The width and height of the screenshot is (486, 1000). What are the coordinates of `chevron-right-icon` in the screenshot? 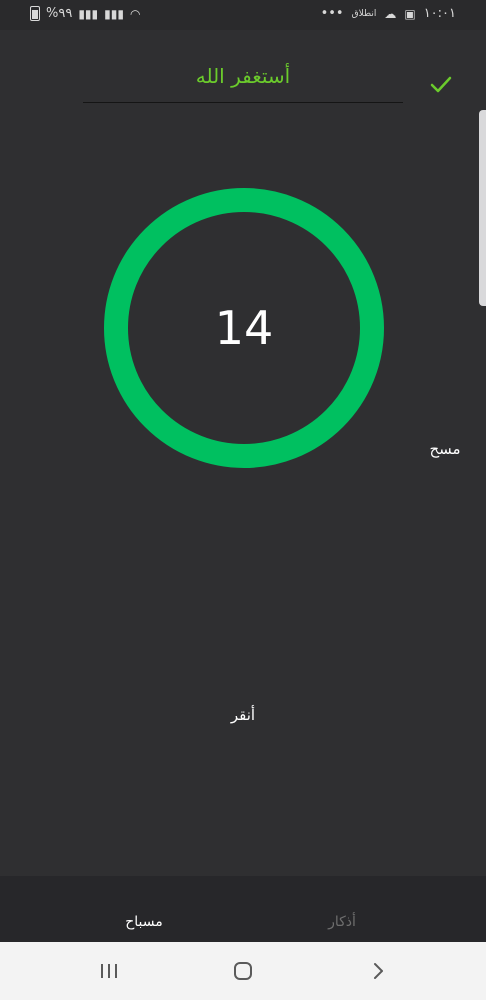 It's located at (378, 971).